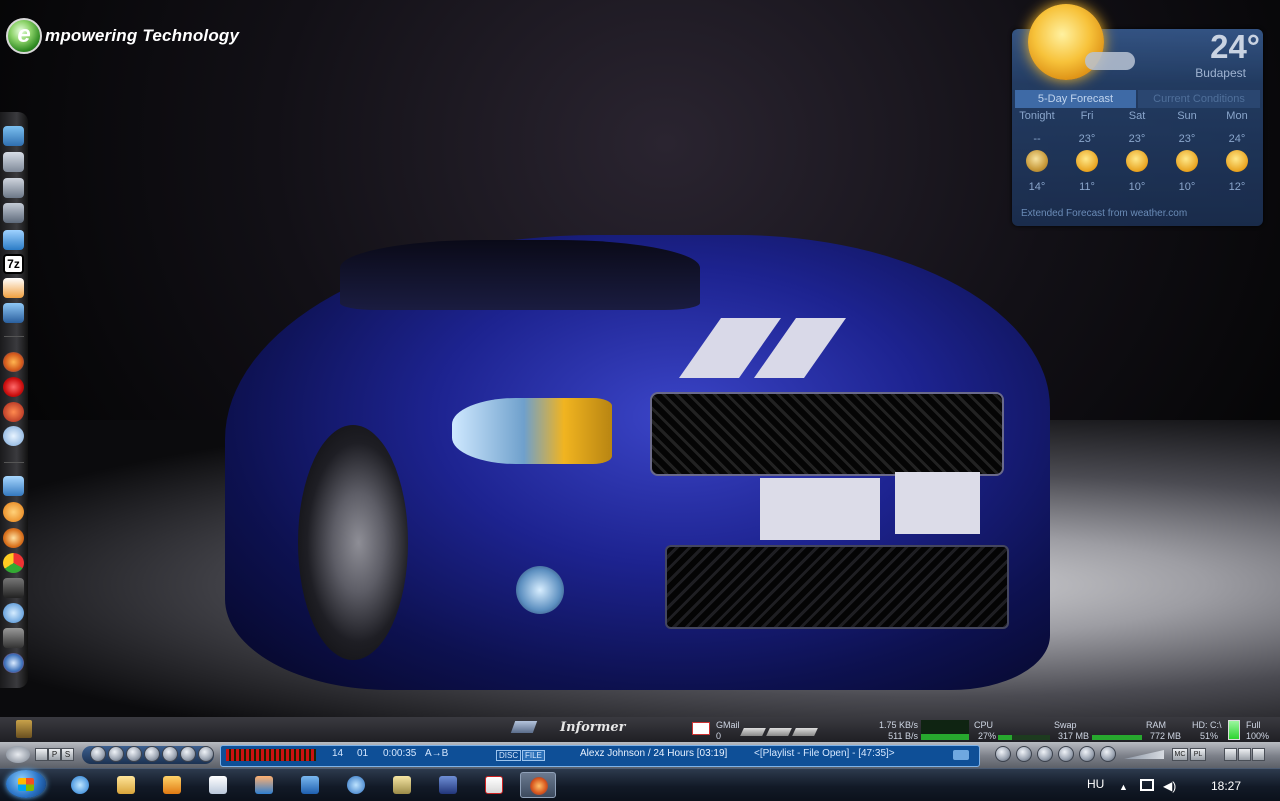 Image resolution: width=1280 pixels, height=801 pixels. What do you see at coordinates (13, 538) in the screenshot?
I see `disc-burner-icon` at bounding box center [13, 538].